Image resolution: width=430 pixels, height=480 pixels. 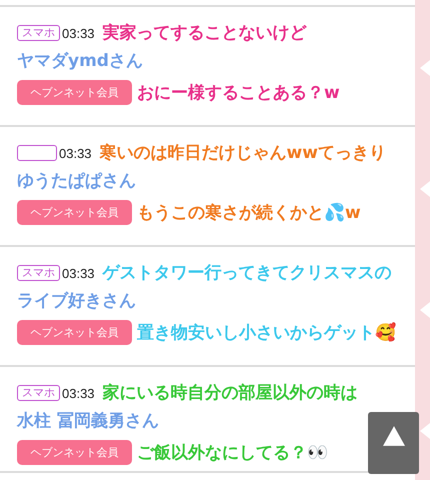 I want to click on device-tag, so click(x=37, y=153).